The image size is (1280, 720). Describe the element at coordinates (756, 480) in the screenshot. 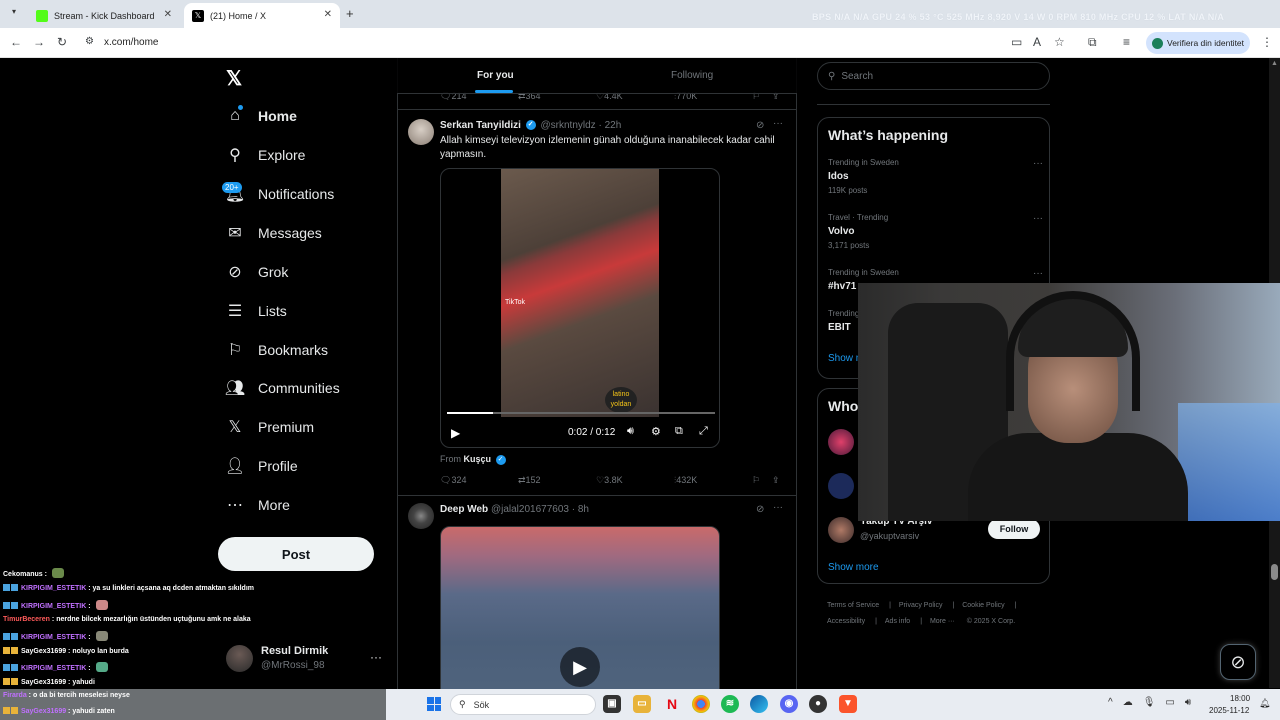

I see `bookmark-icon: ⚐` at that location.